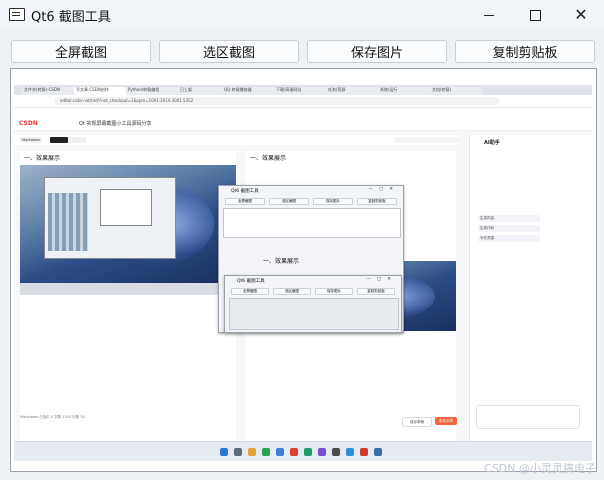 The image size is (604, 480). Describe the element at coordinates (509, 238) in the screenshot. I see `ai-option: 写作灵感` at that location.